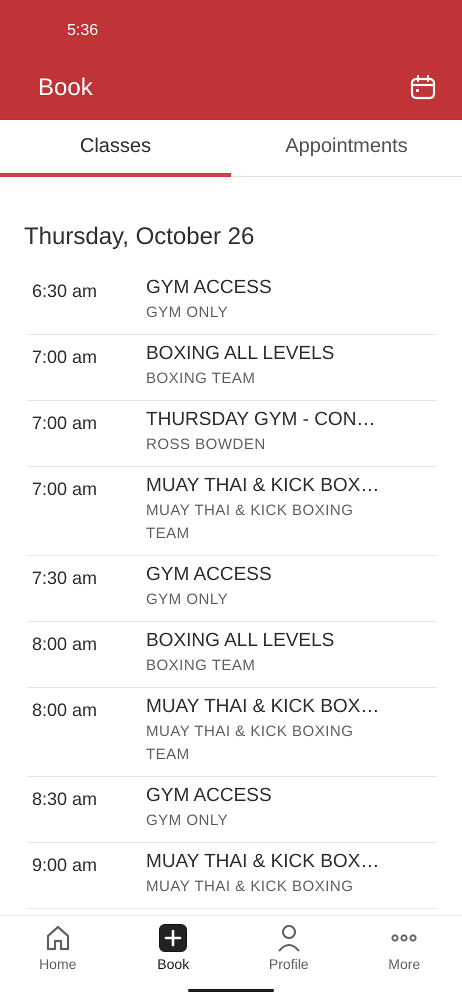 Image resolution: width=462 pixels, height=1000 pixels. I want to click on class-time: 9:00 am, so click(65, 865).